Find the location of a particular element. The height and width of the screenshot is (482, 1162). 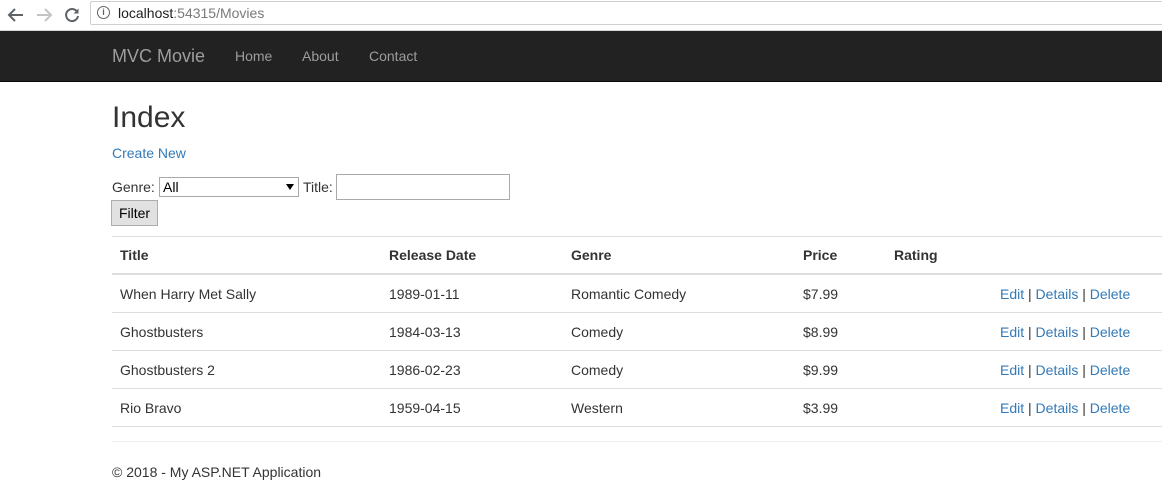

header-price: Price is located at coordinates (840, 255).